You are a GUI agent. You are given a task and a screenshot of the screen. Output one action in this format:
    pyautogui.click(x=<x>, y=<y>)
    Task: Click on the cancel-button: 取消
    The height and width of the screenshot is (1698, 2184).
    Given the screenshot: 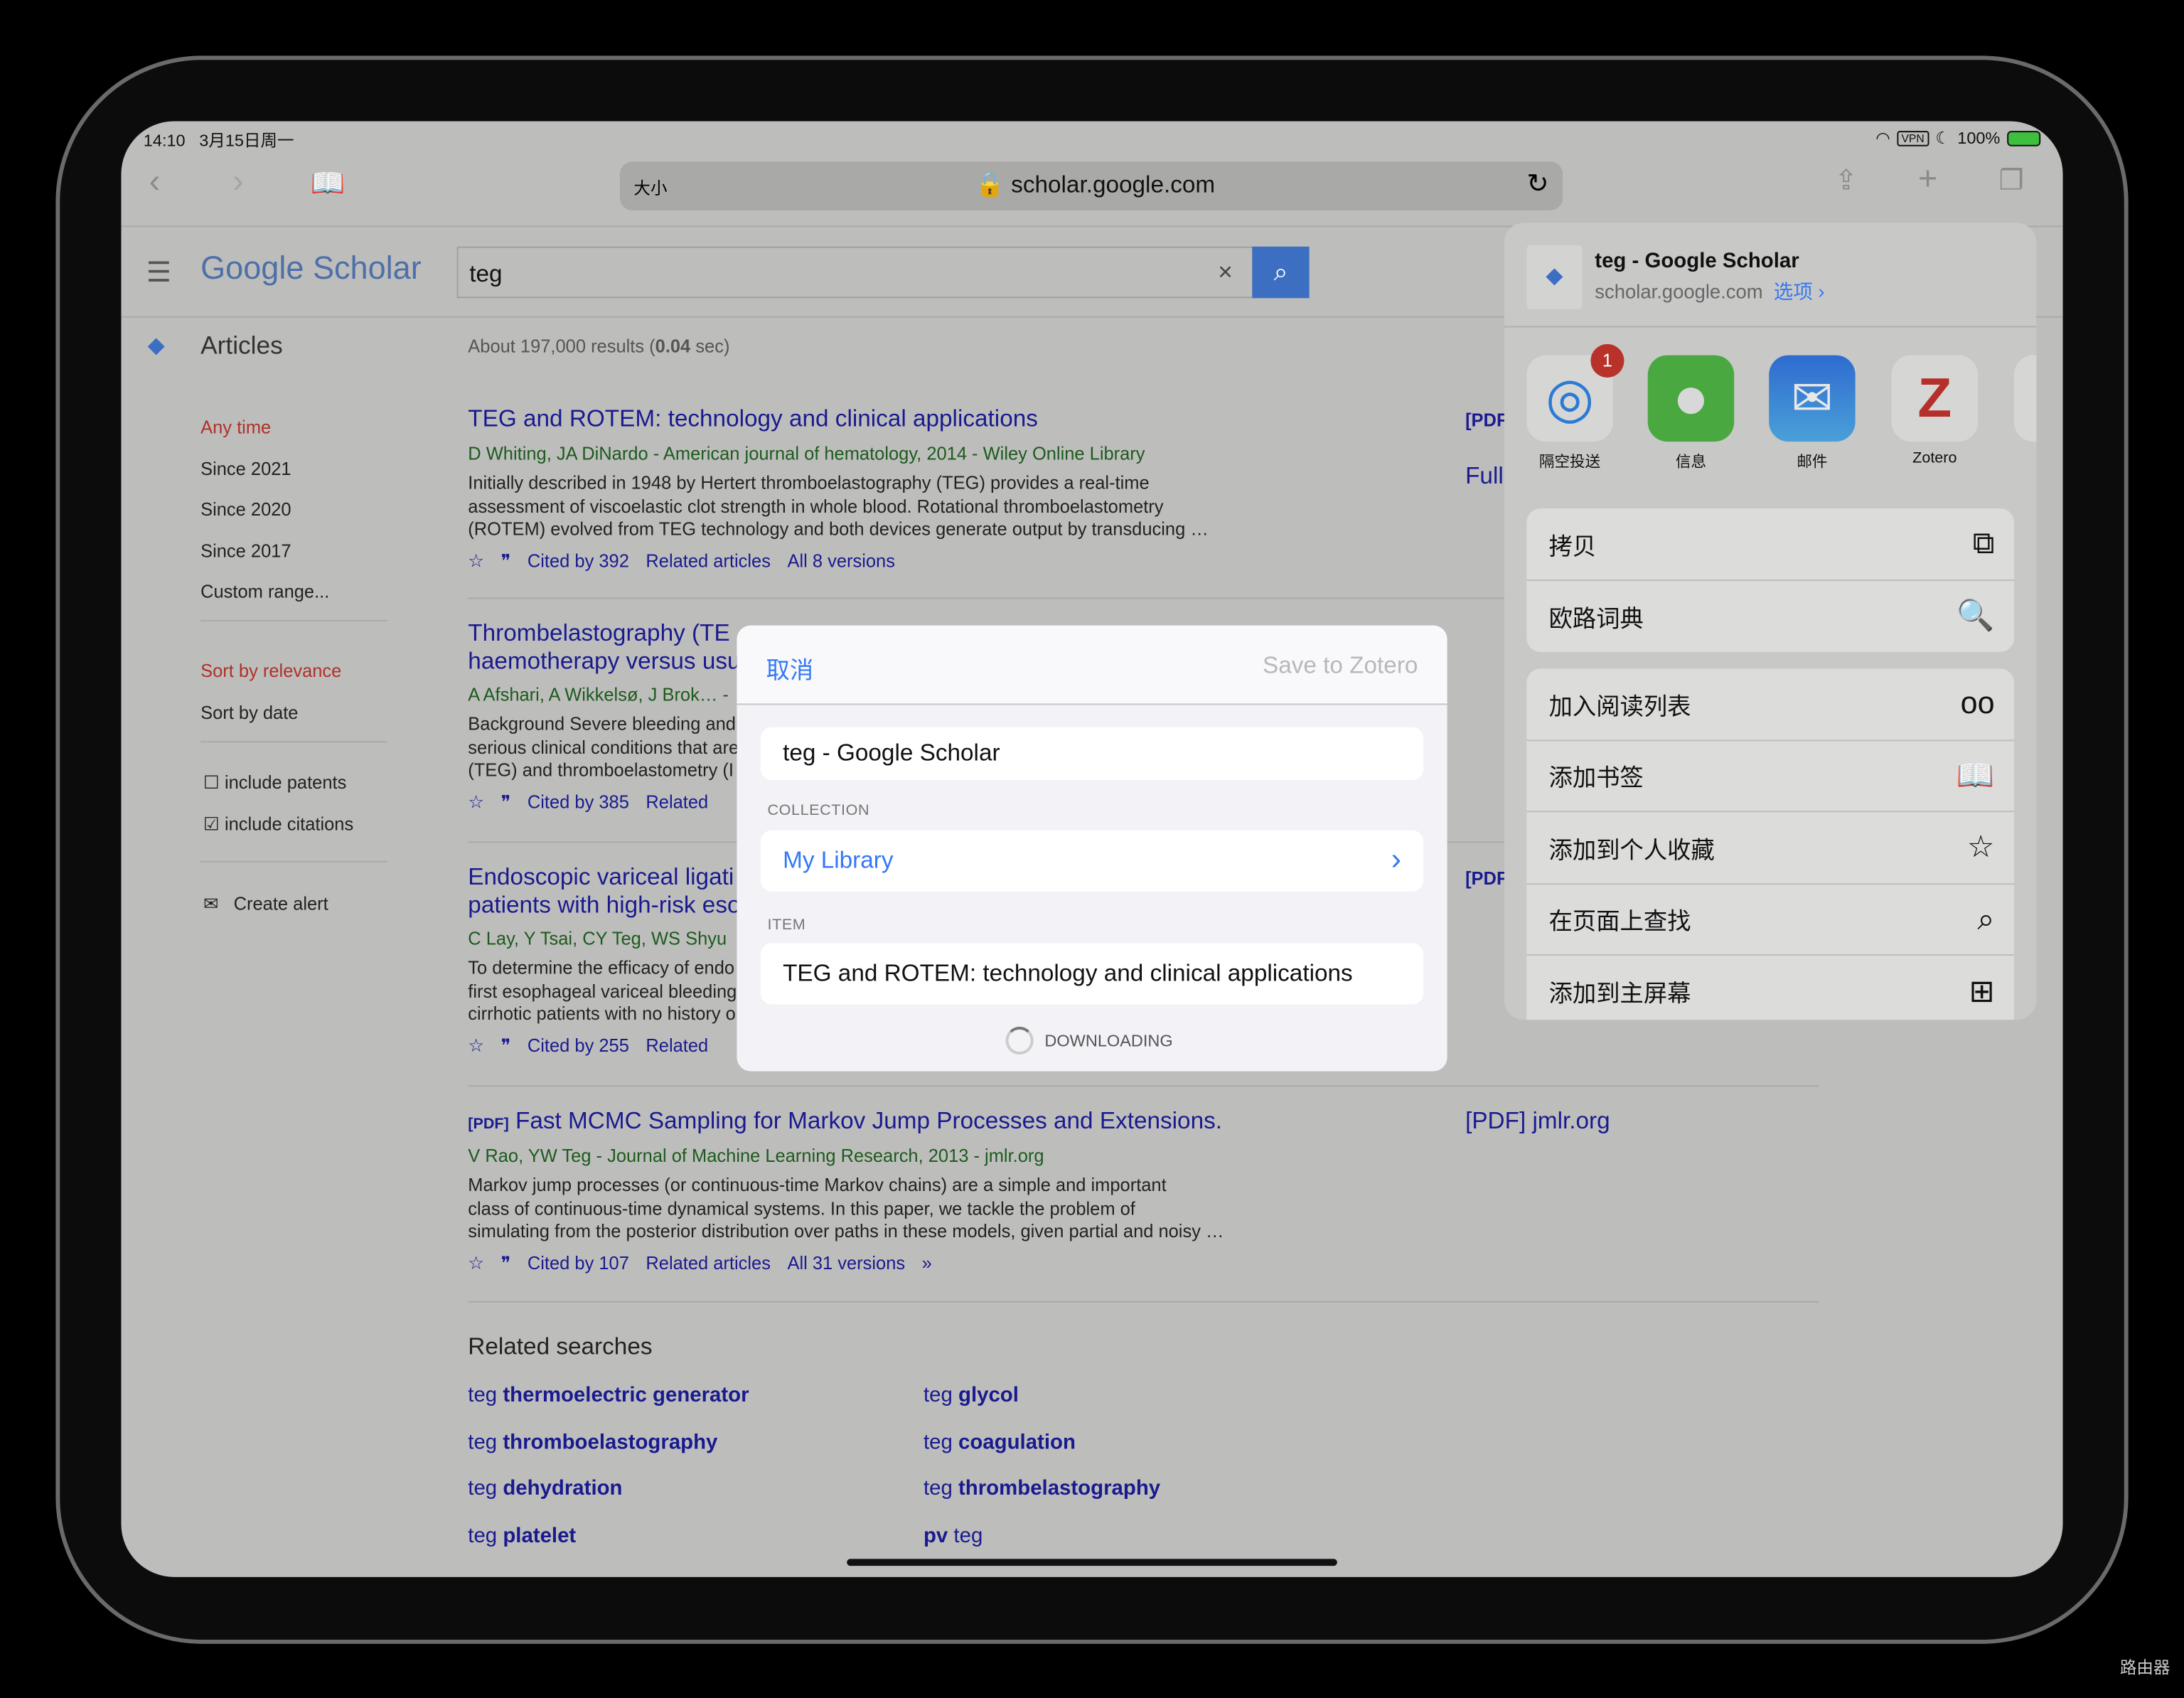 What is the action you would take?
    pyautogui.click(x=790, y=668)
    